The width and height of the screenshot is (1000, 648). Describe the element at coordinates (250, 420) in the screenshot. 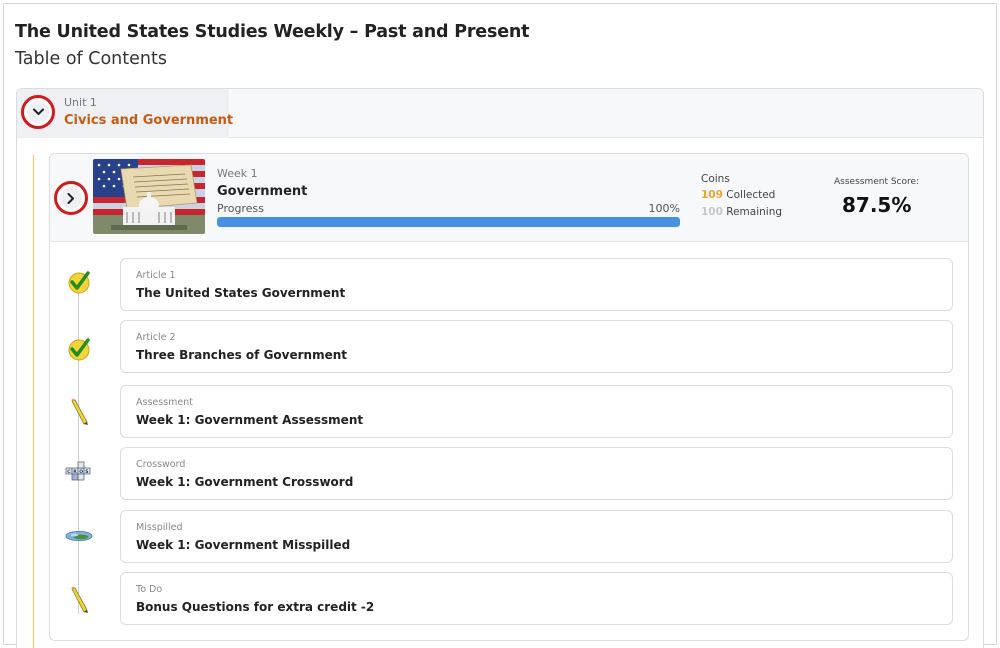

I see `item-title: Week 1: Government Assessment` at that location.